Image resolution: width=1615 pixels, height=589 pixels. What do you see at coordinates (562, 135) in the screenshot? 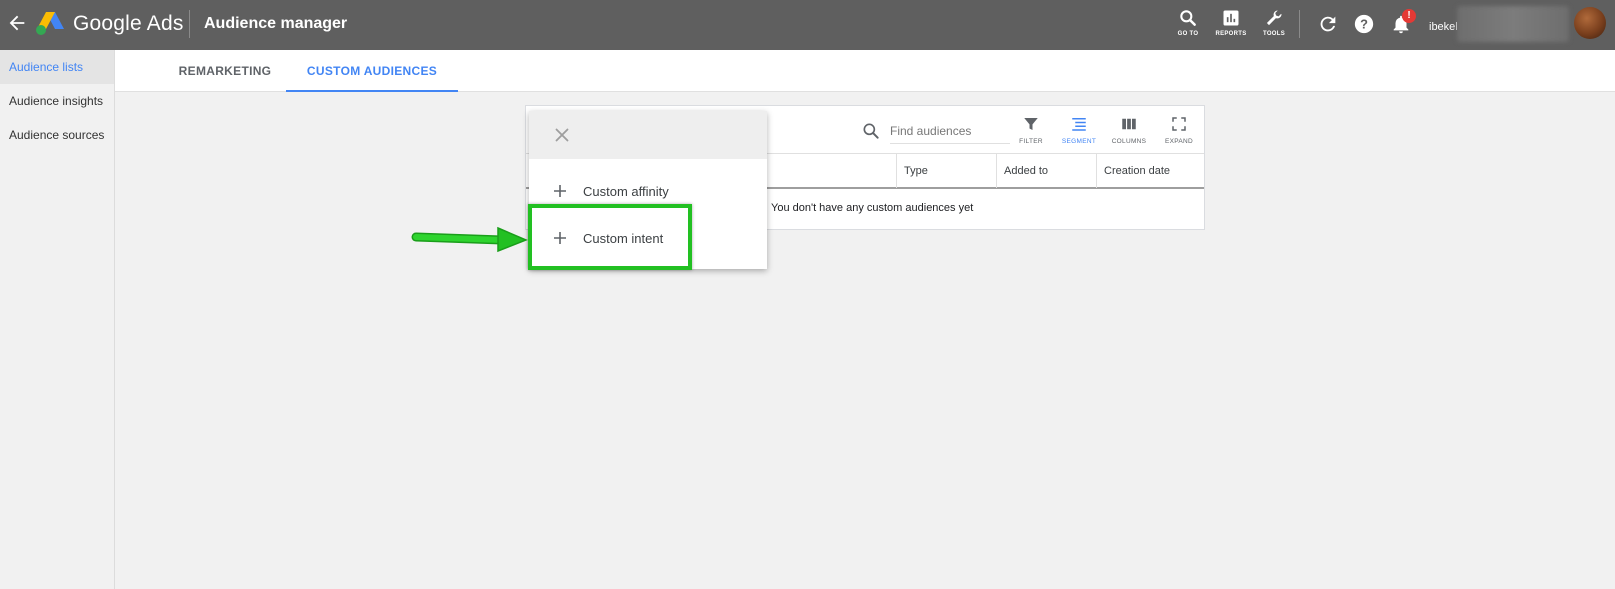
I see `close-icon` at bounding box center [562, 135].